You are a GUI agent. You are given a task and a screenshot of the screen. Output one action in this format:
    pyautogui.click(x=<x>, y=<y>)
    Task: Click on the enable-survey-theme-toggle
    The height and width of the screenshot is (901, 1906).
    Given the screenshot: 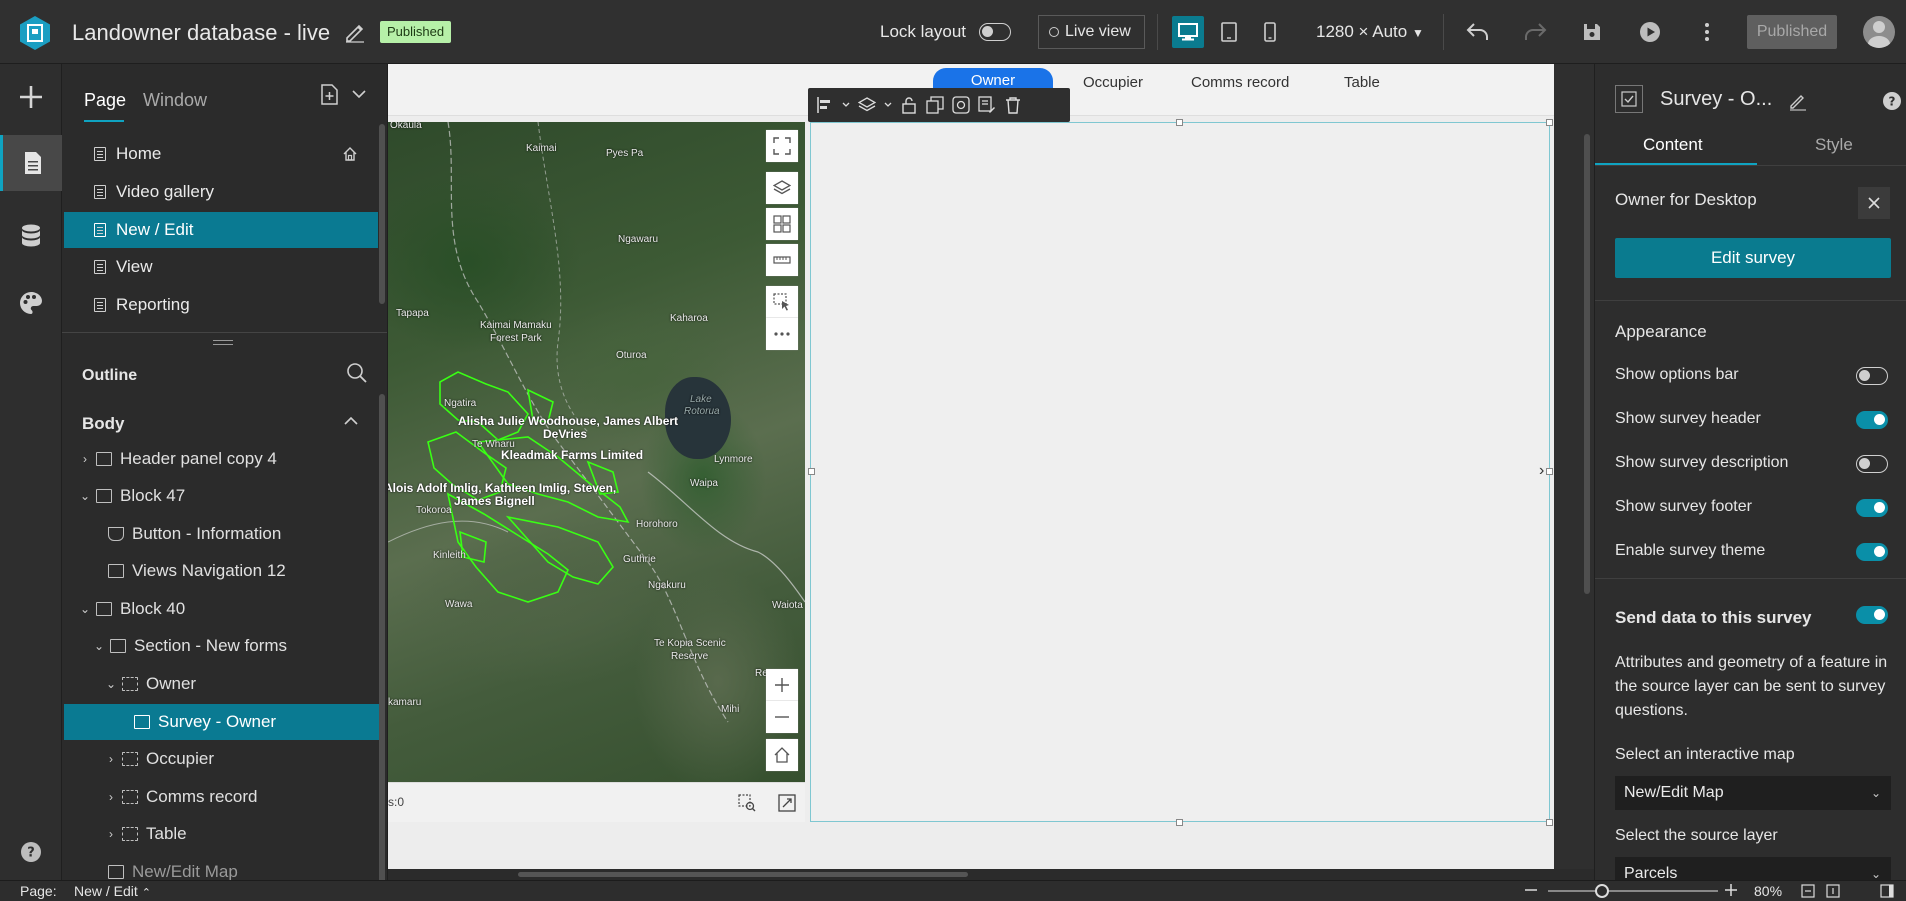 What is the action you would take?
    pyautogui.click(x=1872, y=552)
    